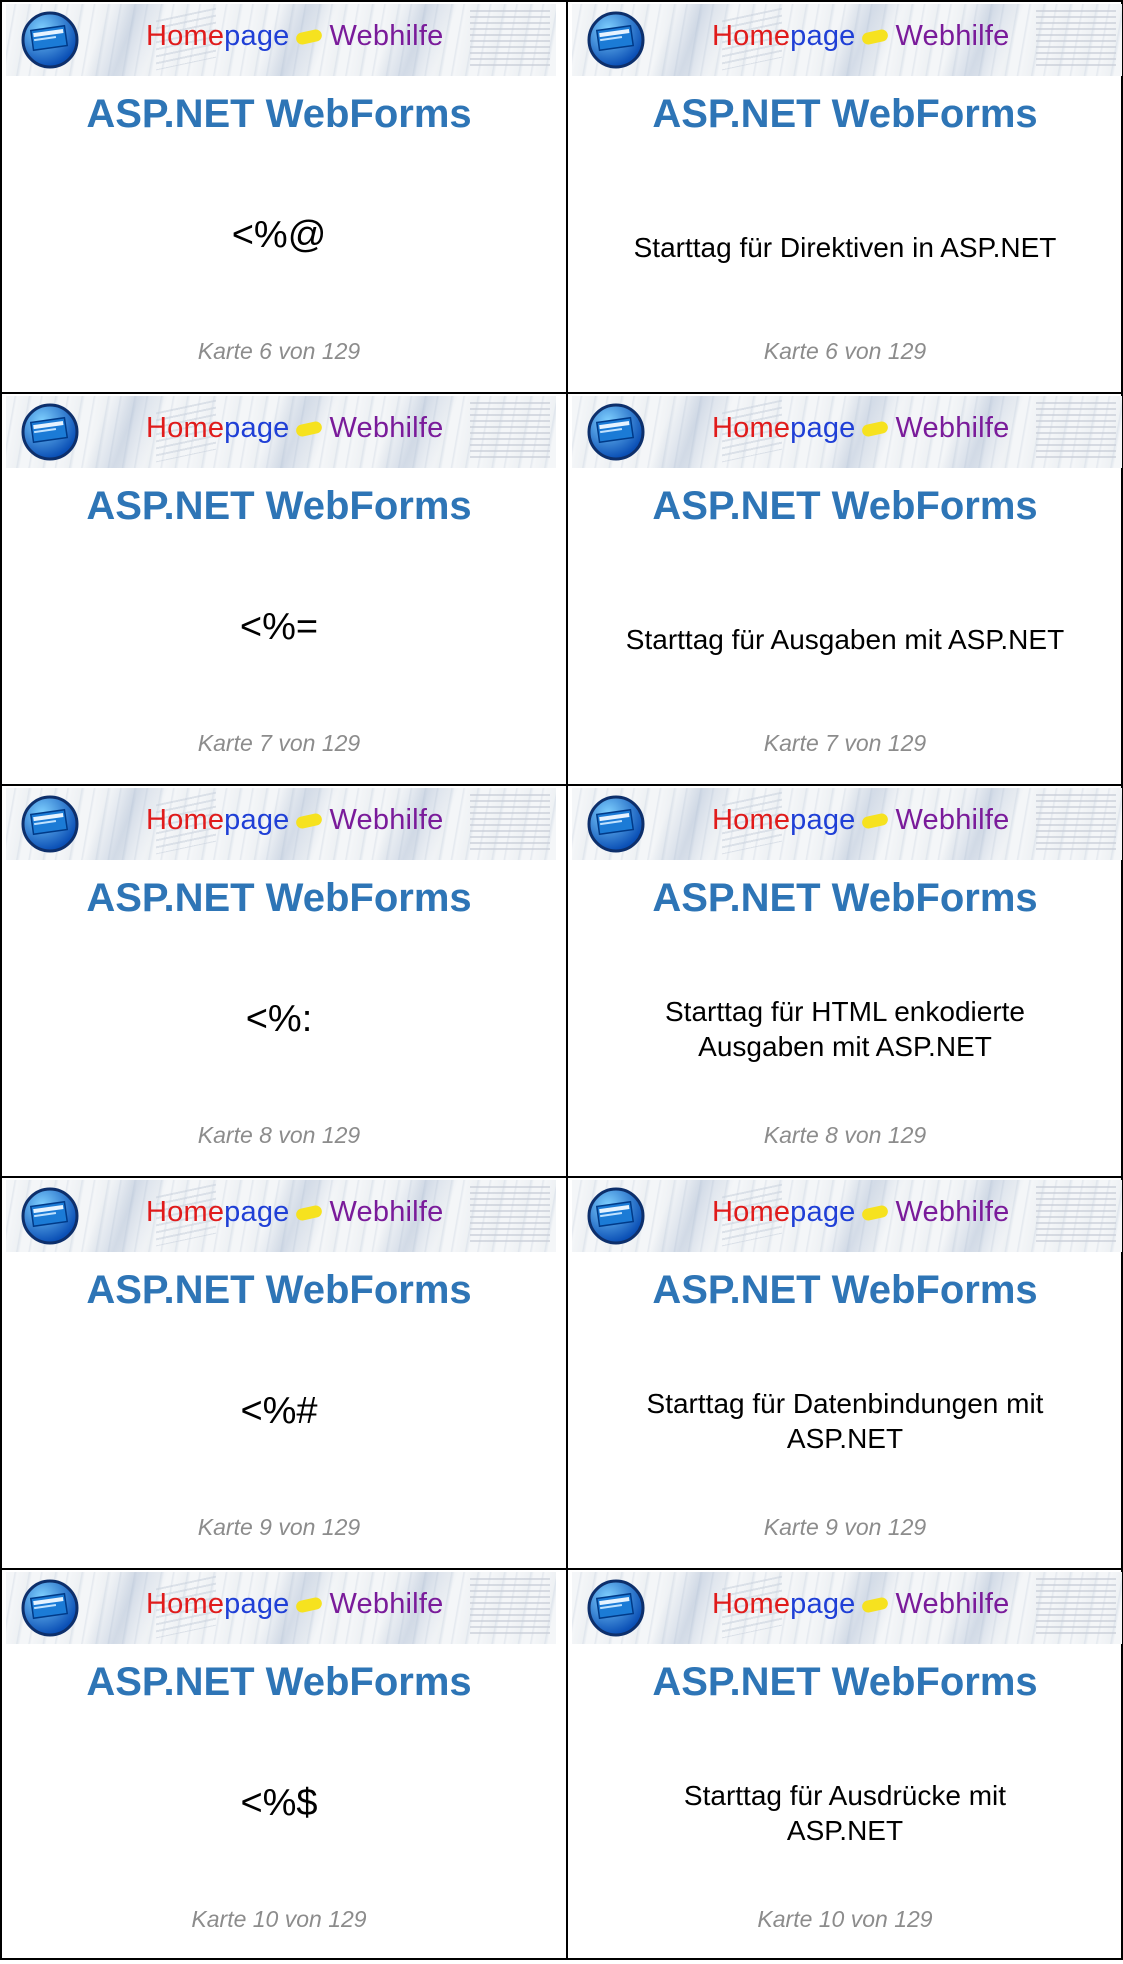  Describe the element at coordinates (279, 1803) in the screenshot. I see `card-front-symbol: <%$` at that location.